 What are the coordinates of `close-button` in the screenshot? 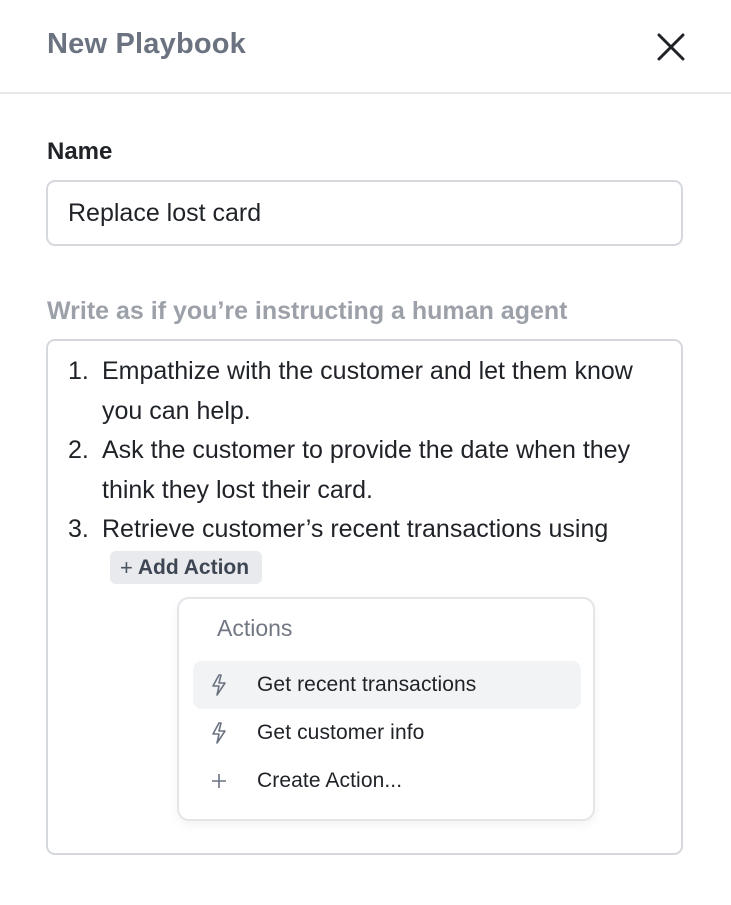 It's located at (671, 47).